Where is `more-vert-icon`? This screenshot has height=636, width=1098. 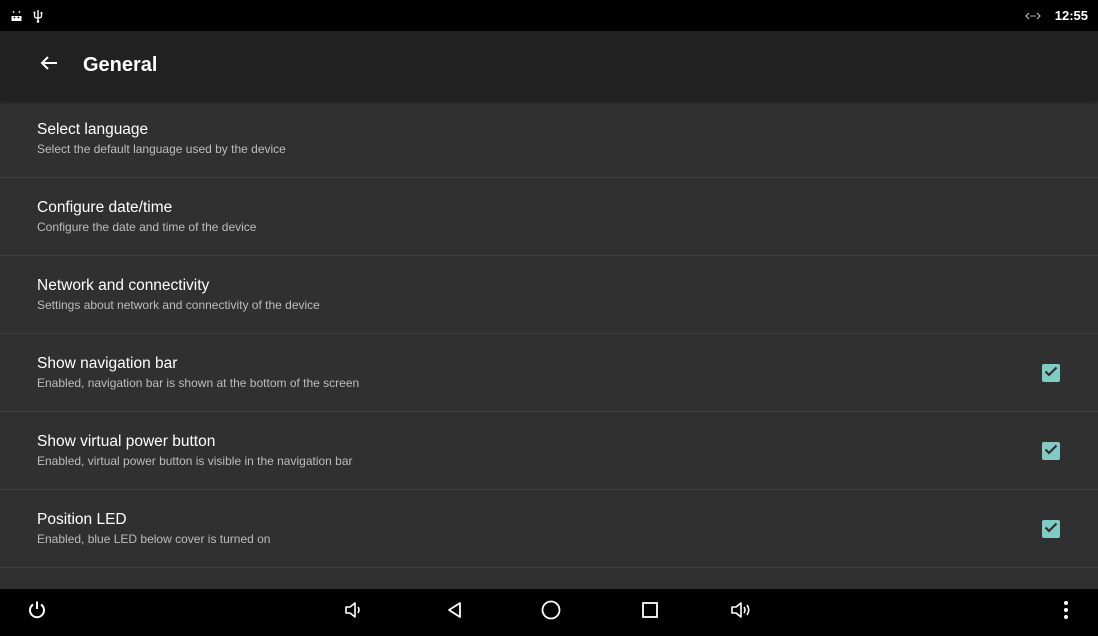 more-vert-icon is located at coordinates (1066, 612).